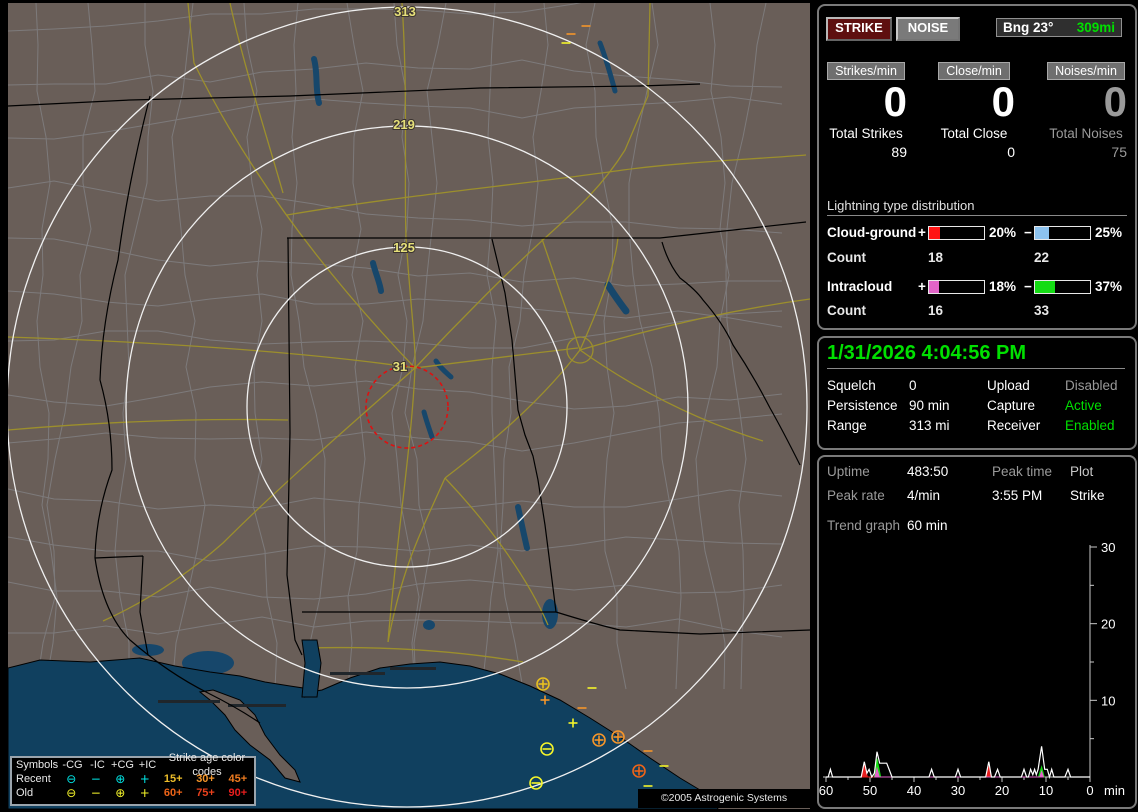 This screenshot has height=812, width=1138. I want to click on circle-plus-icon: ⊕, so click(120, 793).